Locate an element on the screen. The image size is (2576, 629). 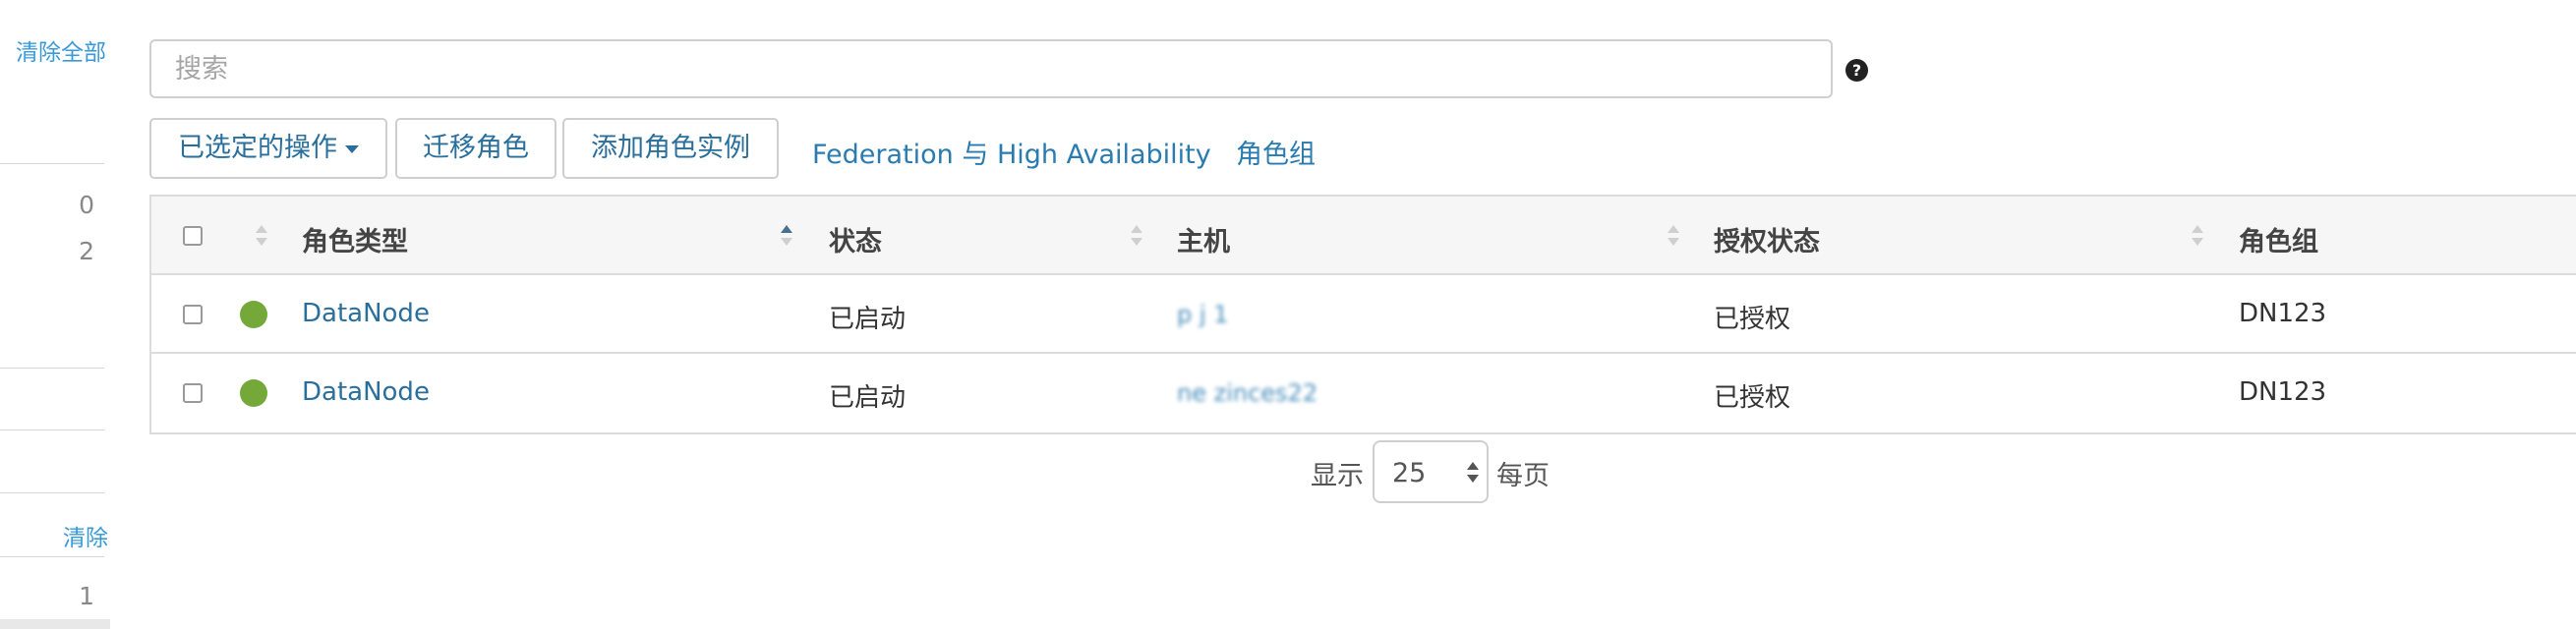
column-header-commission-state: 授权状态 is located at coordinates (1767, 239).